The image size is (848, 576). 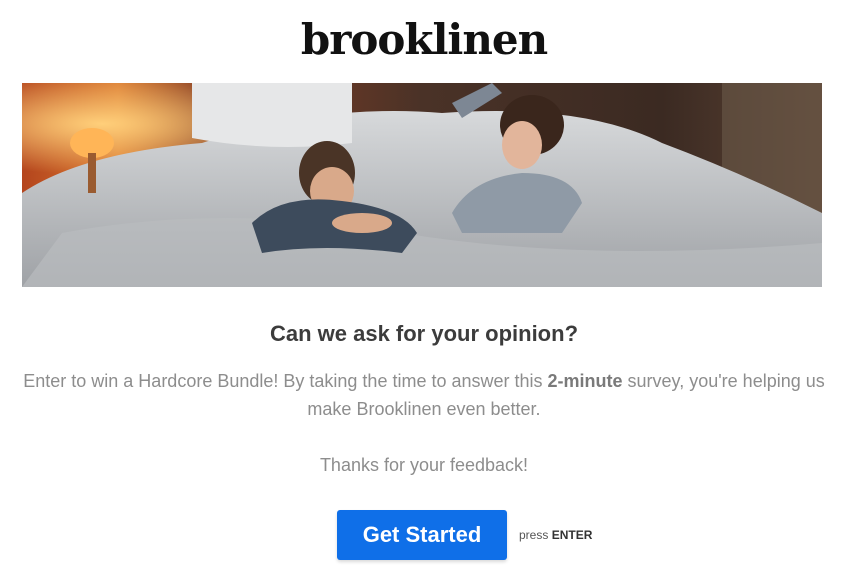 I want to click on enter-key-label: ENTER, so click(x=572, y=535).